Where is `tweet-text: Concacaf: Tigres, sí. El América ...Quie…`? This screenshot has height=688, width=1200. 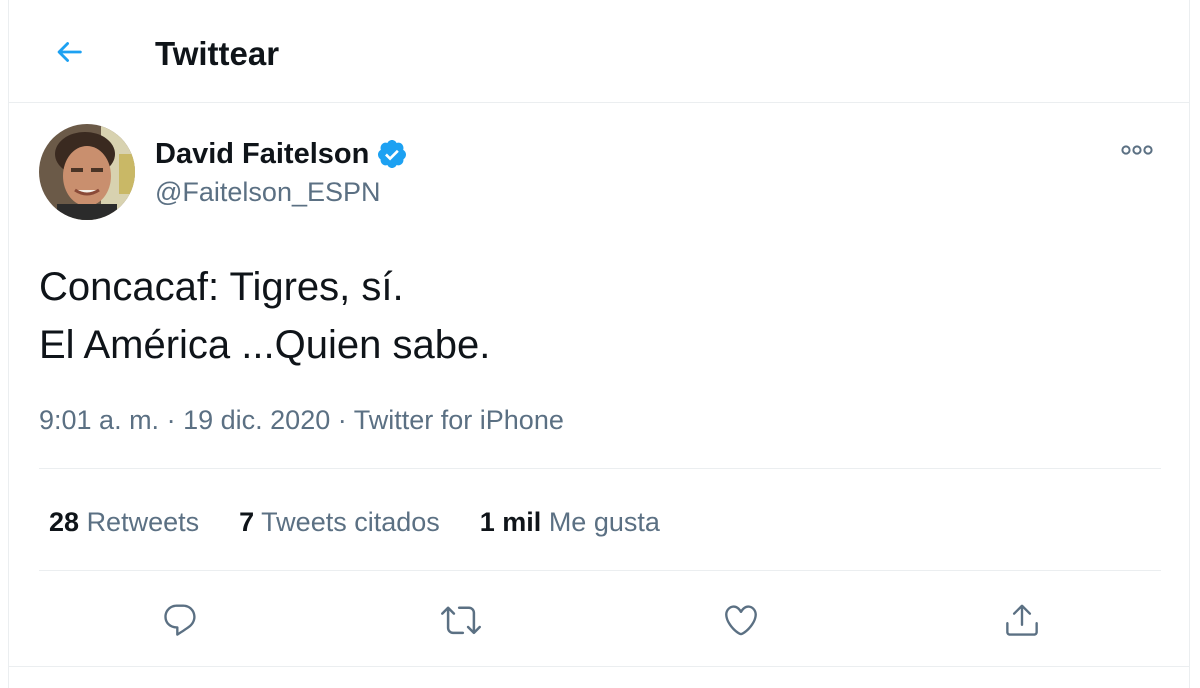 tweet-text: Concacaf: Tigres, sí. El América ...Quie… is located at coordinates (265, 316).